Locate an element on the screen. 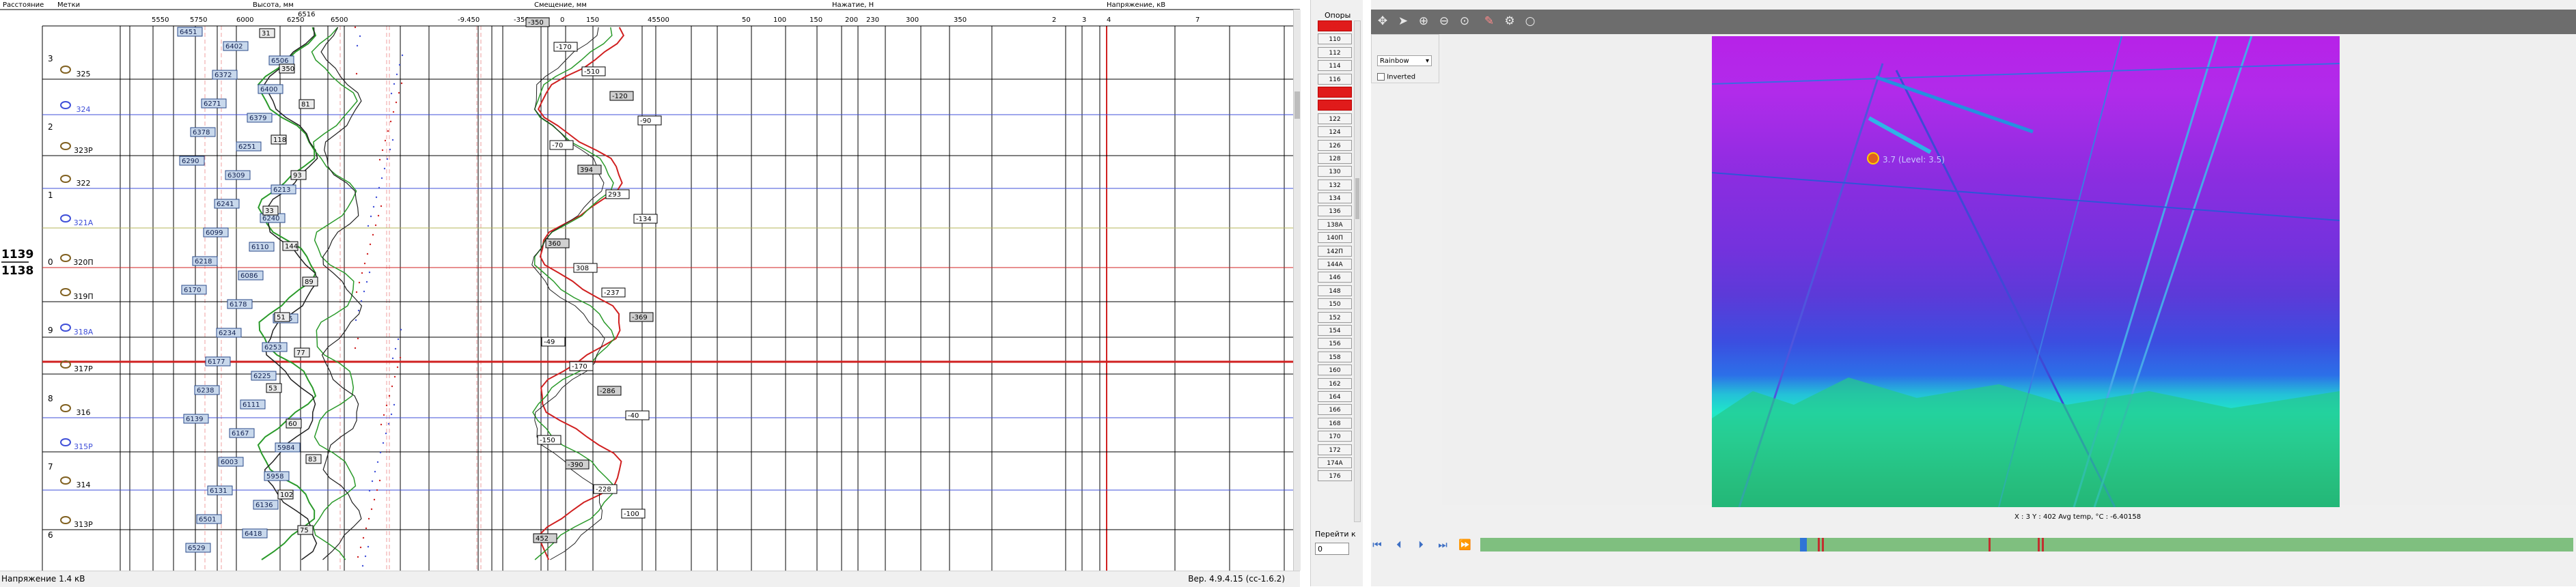 Image resolution: width=2576 pixels, height=587 pixels. stagger-value-label: 350 is located at coordinates (287, 68).